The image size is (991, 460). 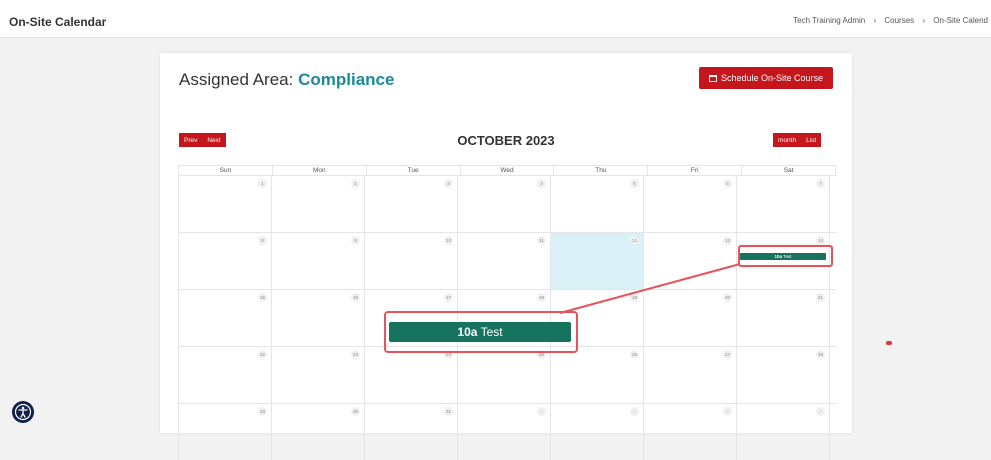 What do you see at coordinates (355, 411) in the screenshot?
I see `day-number: 30` at bounding box center [355, 411].